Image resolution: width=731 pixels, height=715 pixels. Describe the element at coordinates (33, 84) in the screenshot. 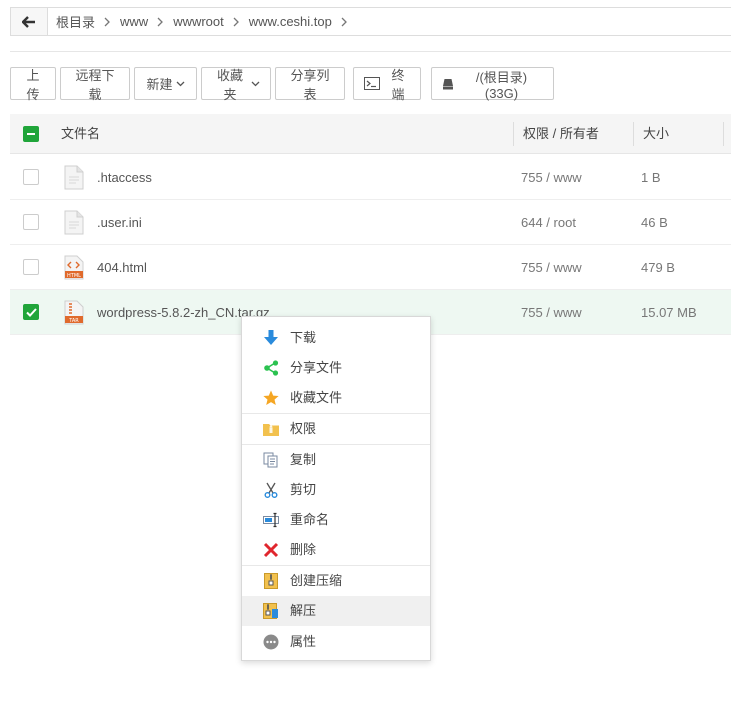

I see `upload-button: 上传` at that location.